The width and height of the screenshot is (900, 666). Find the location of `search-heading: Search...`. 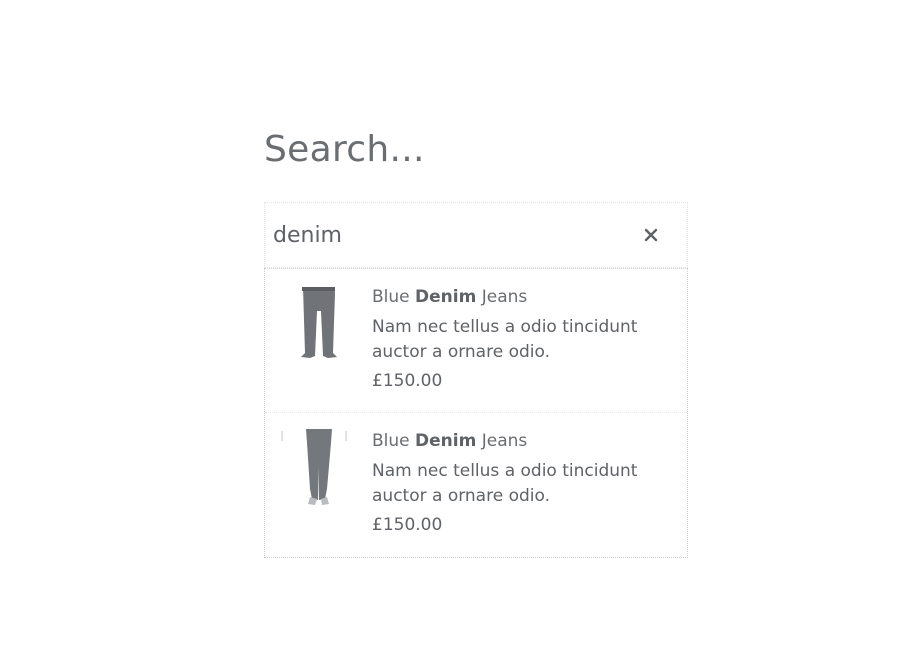

search-heading: Search... is located at coordinates (344, 149).